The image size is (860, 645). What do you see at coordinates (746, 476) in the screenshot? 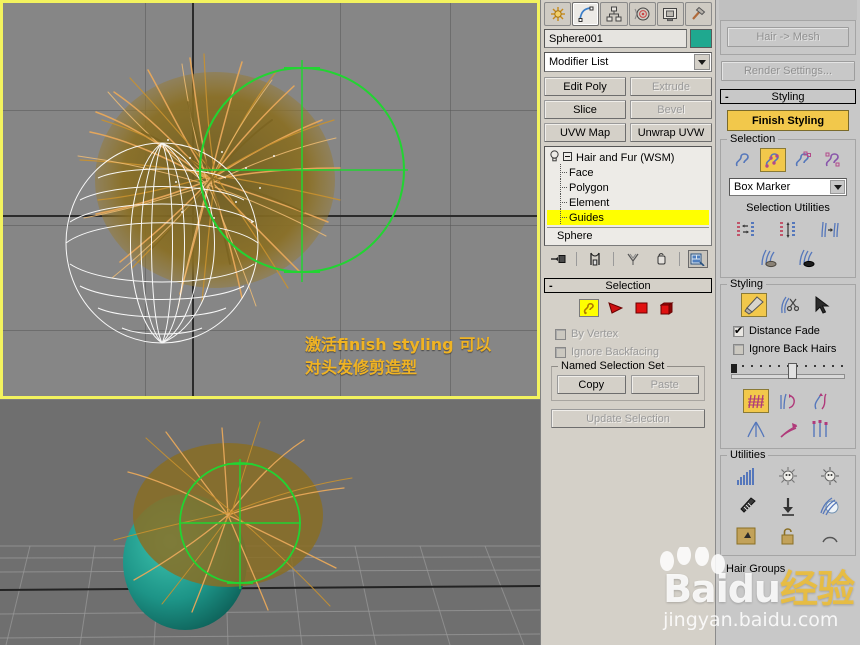
I see `hair-attribute-chart-icon` at bounding box center [746, 476].